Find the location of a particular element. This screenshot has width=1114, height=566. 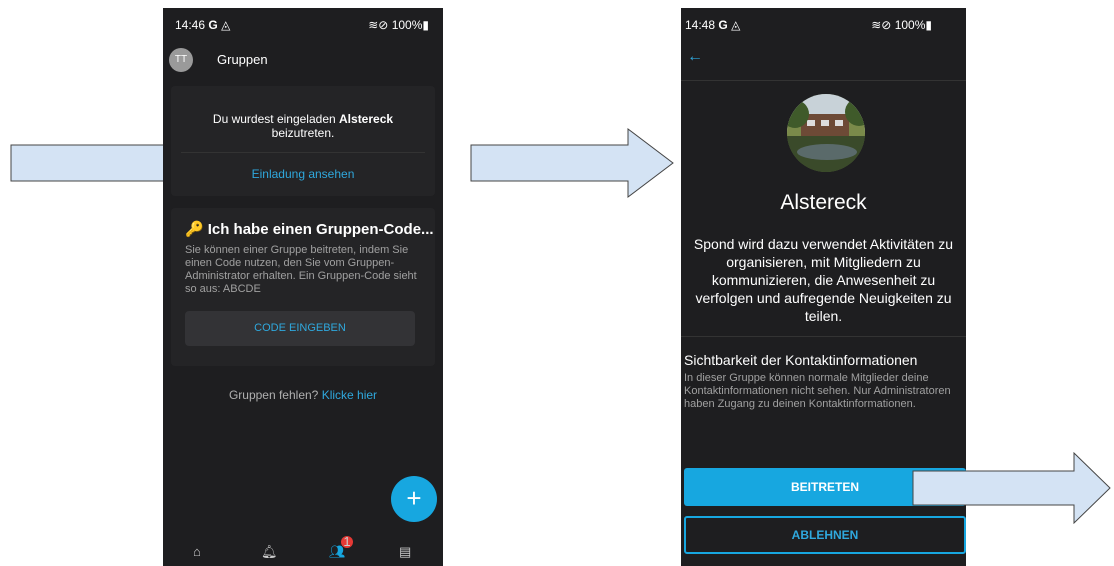

click-here-link: Klicke hier is located at coordinates (349, 395).